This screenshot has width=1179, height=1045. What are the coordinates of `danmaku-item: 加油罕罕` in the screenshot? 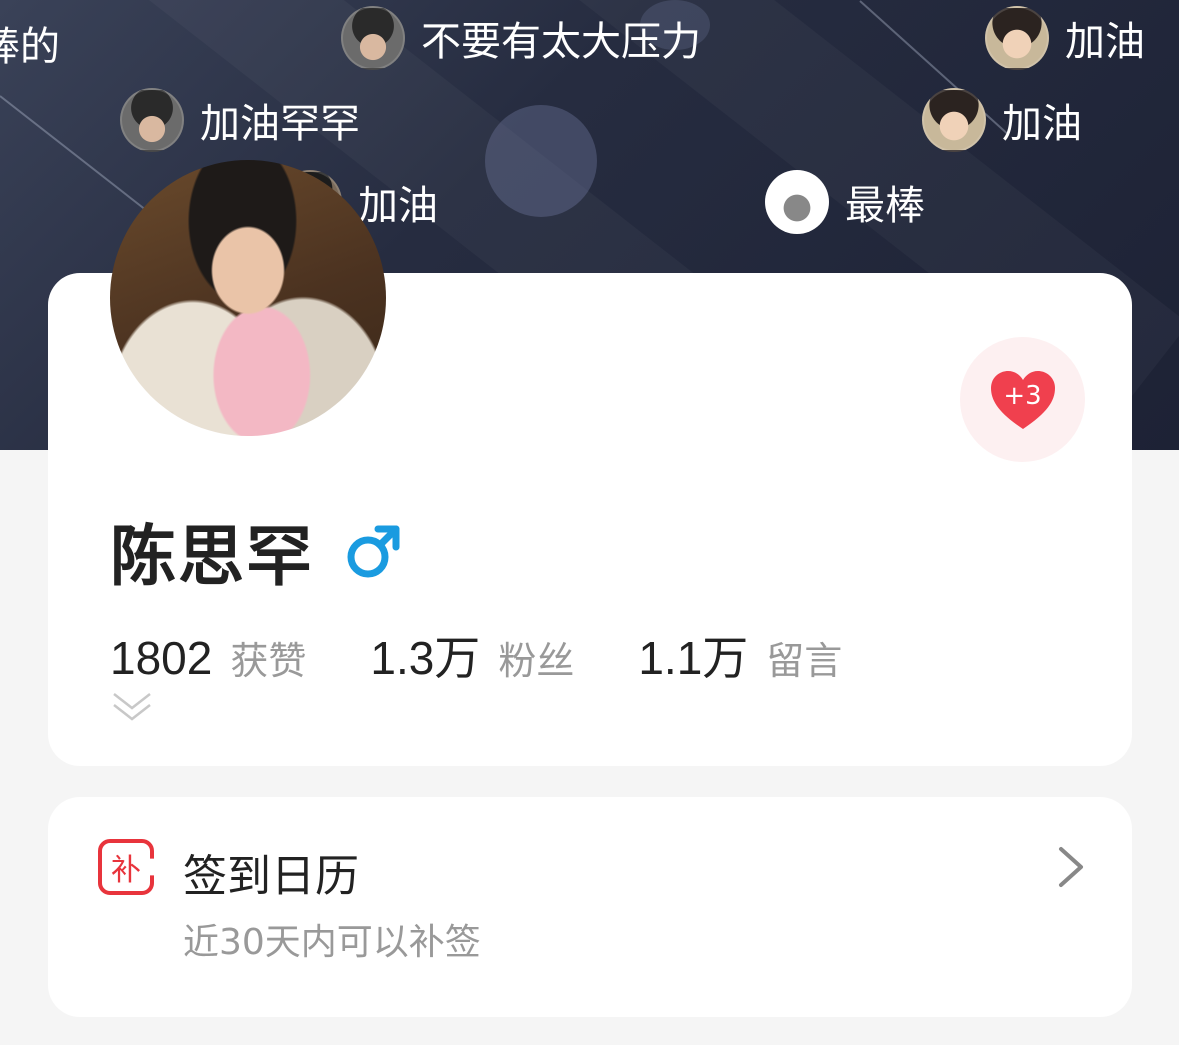 It's located at (240, 120).